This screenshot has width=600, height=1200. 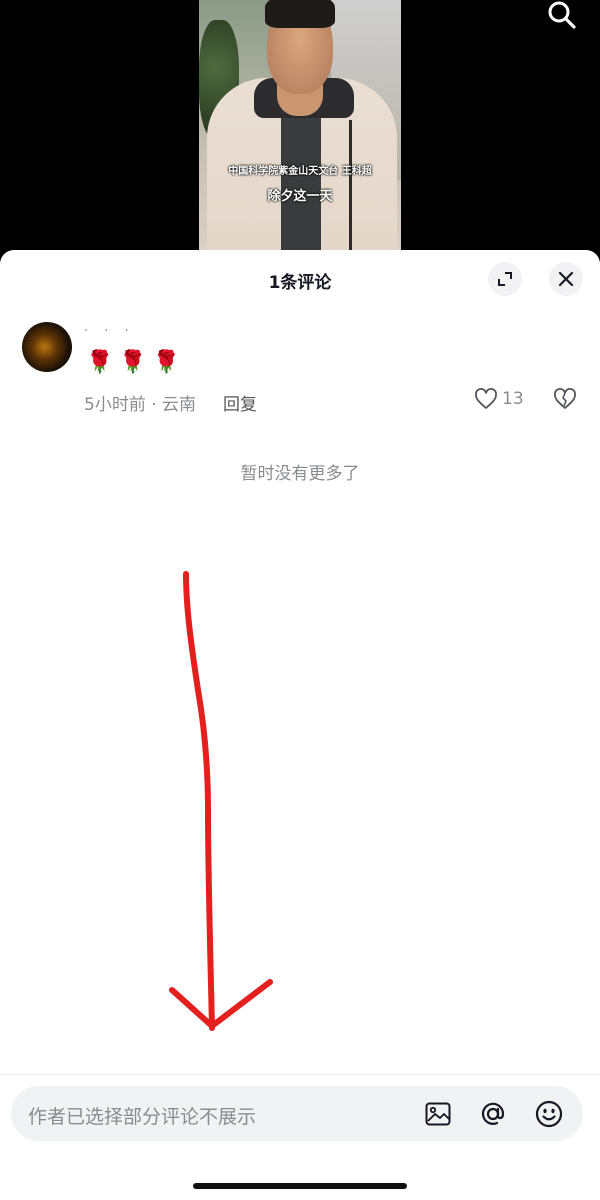 What do you see at coordinates (300, 474) in the screenshot?
I see `no-more-text: 暂时没有更多了` at bounding box center [300, 474].